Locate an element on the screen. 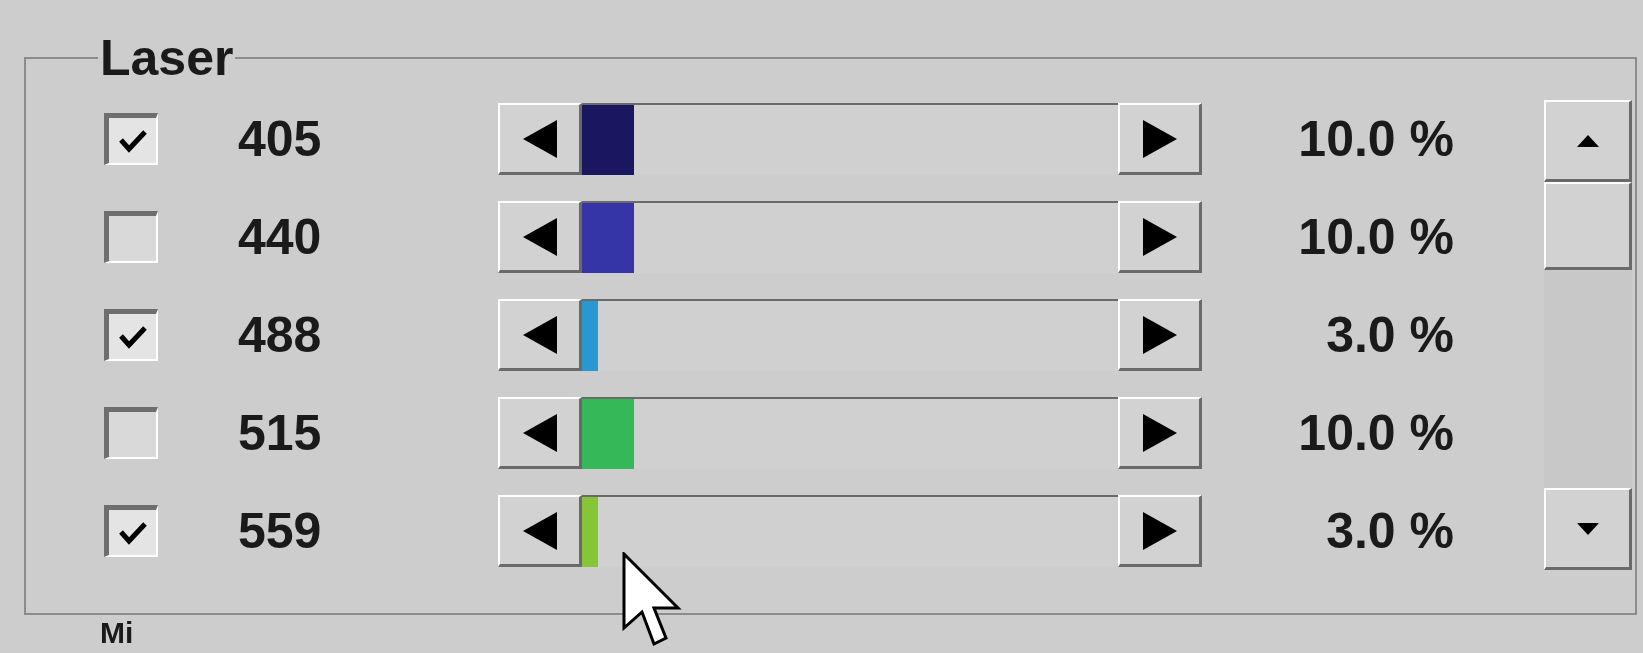 The width and height of the screenshot is (1643, 653). down-triangle-icon is located at coordinates (1587, 528).